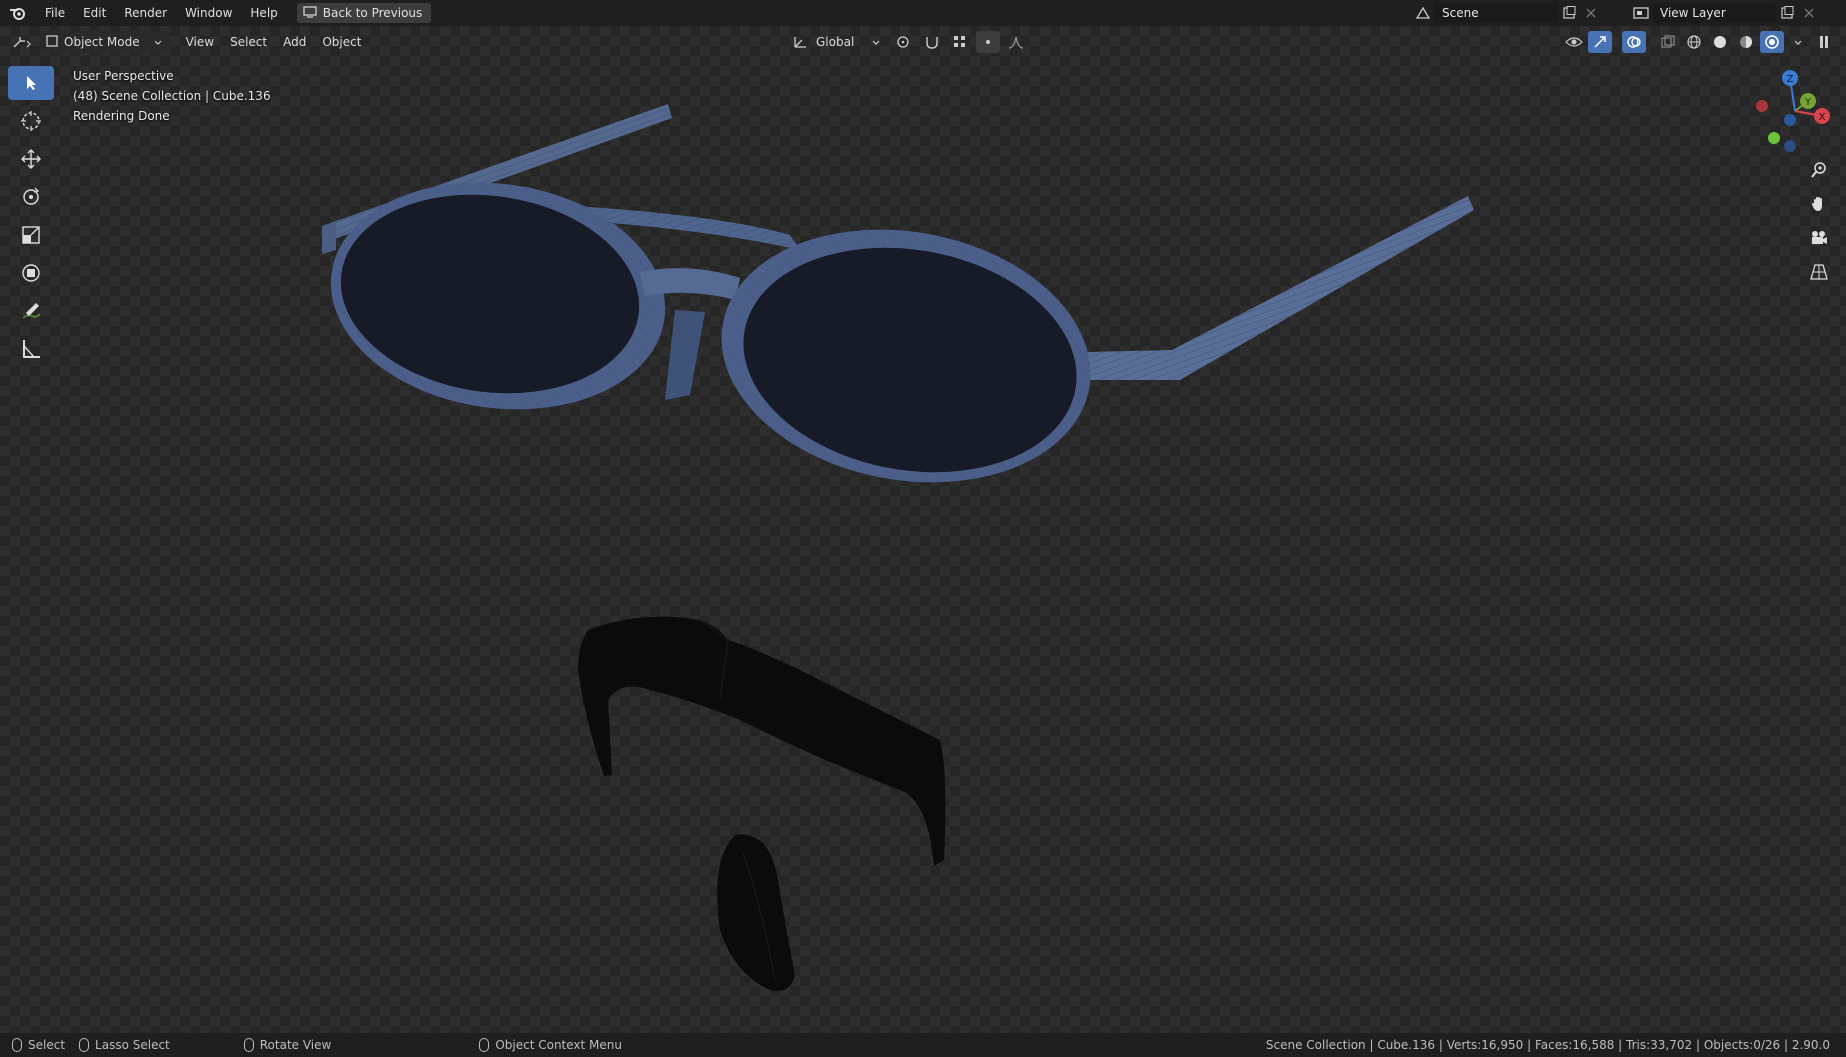  Describe the element at coordinates (1720, 42) in the screenshot. I see `solid-shading-icon` at that location.